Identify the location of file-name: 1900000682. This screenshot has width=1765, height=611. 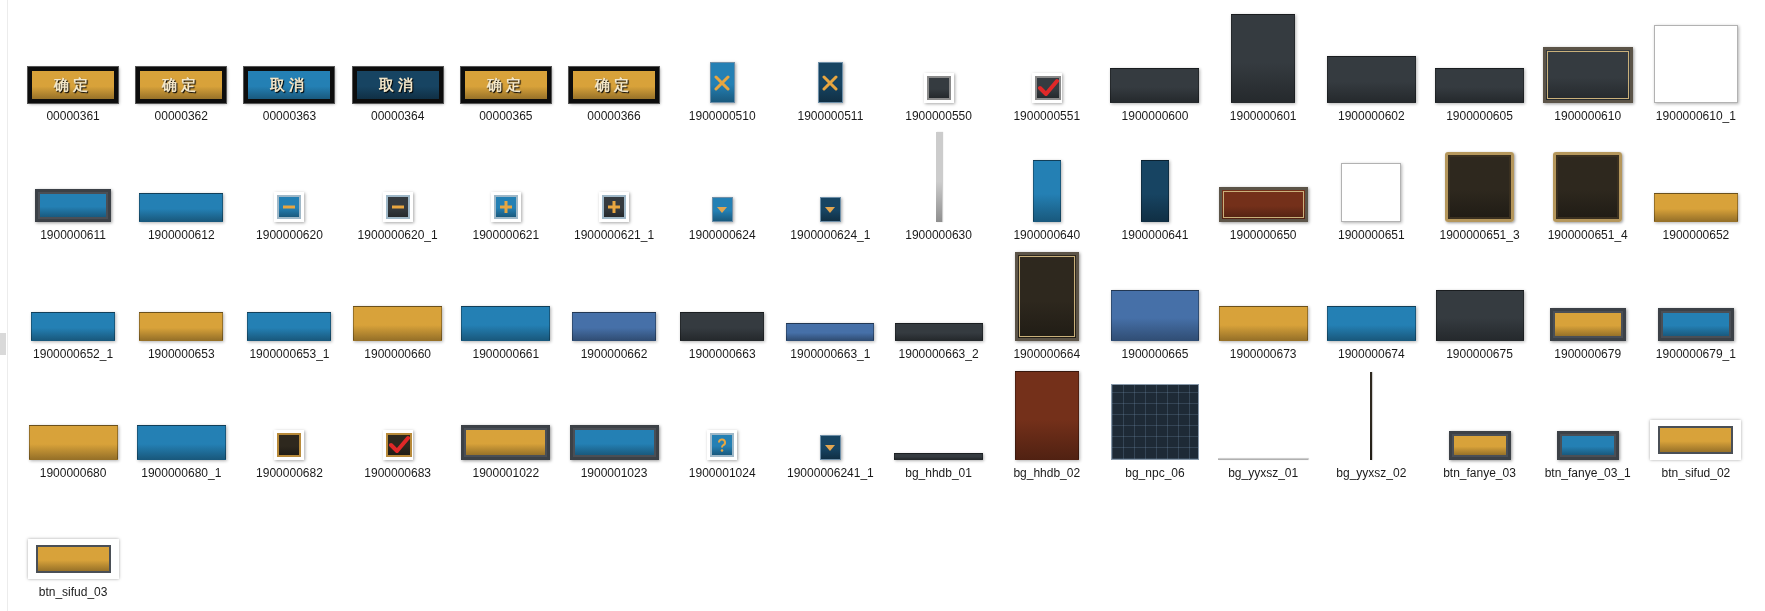
(289, 473).